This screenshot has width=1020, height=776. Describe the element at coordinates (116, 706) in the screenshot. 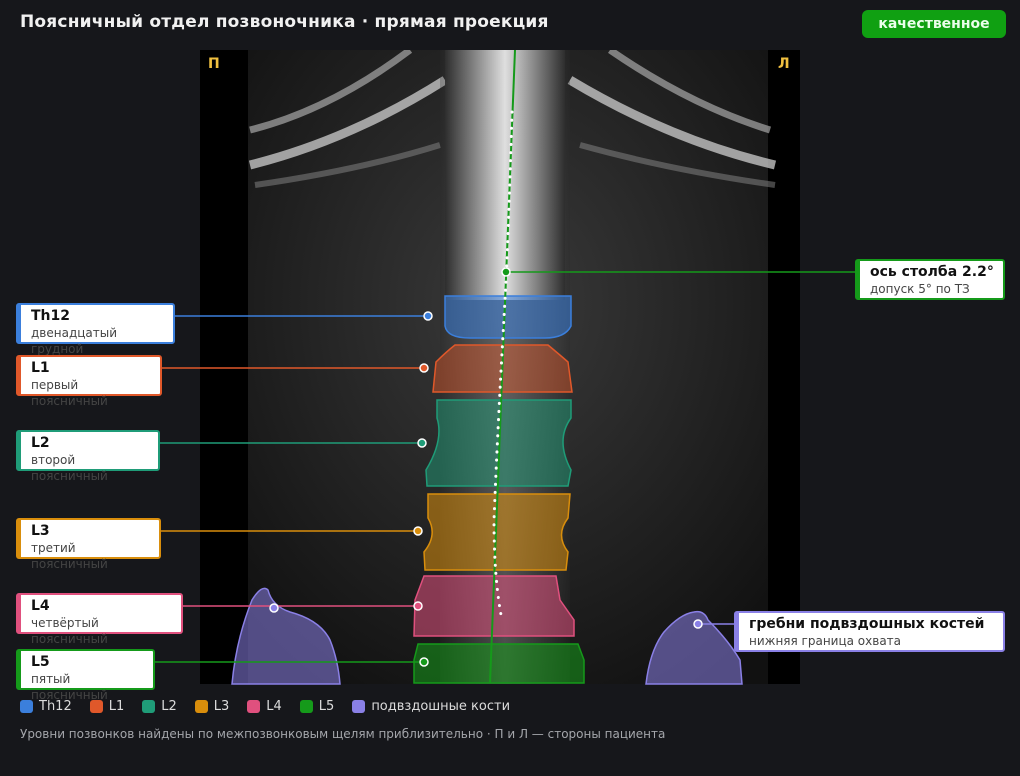

I see `legend-label: L1` at that location.